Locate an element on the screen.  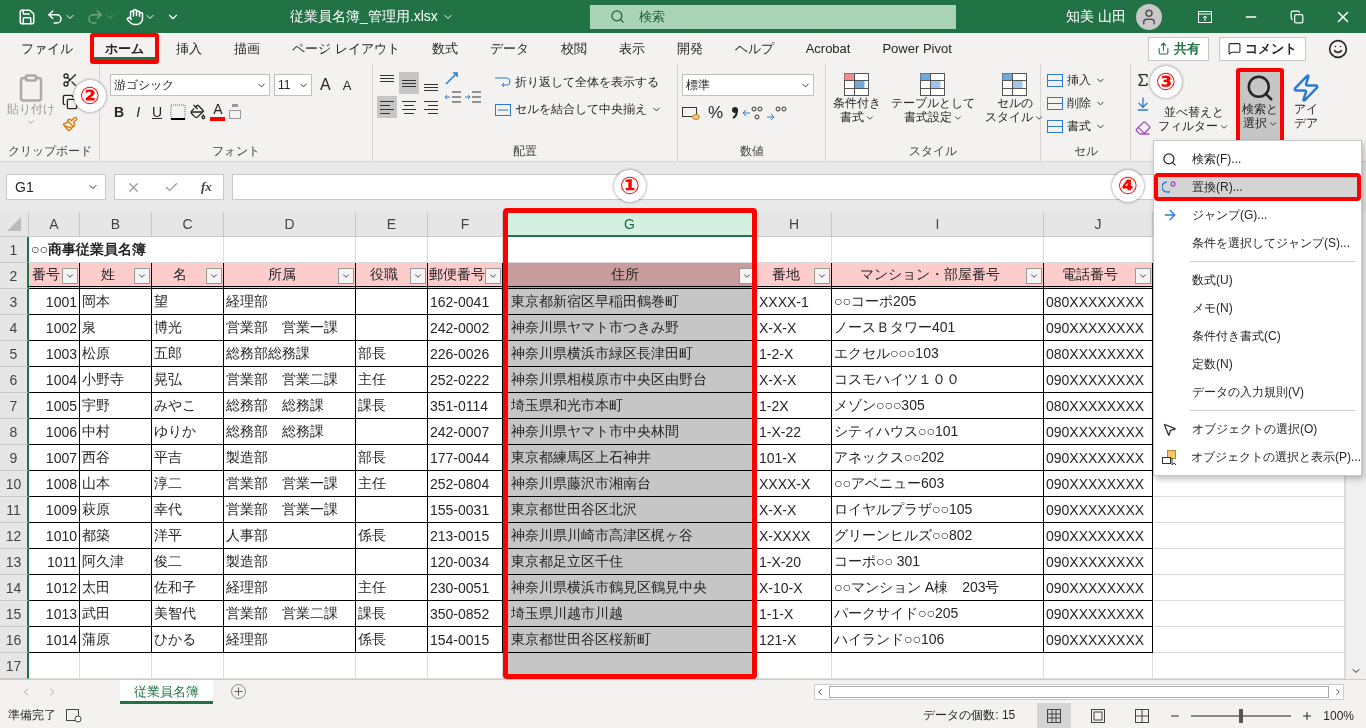
table-cell: エクセル○○○103 is located at coordinates (938, 354).